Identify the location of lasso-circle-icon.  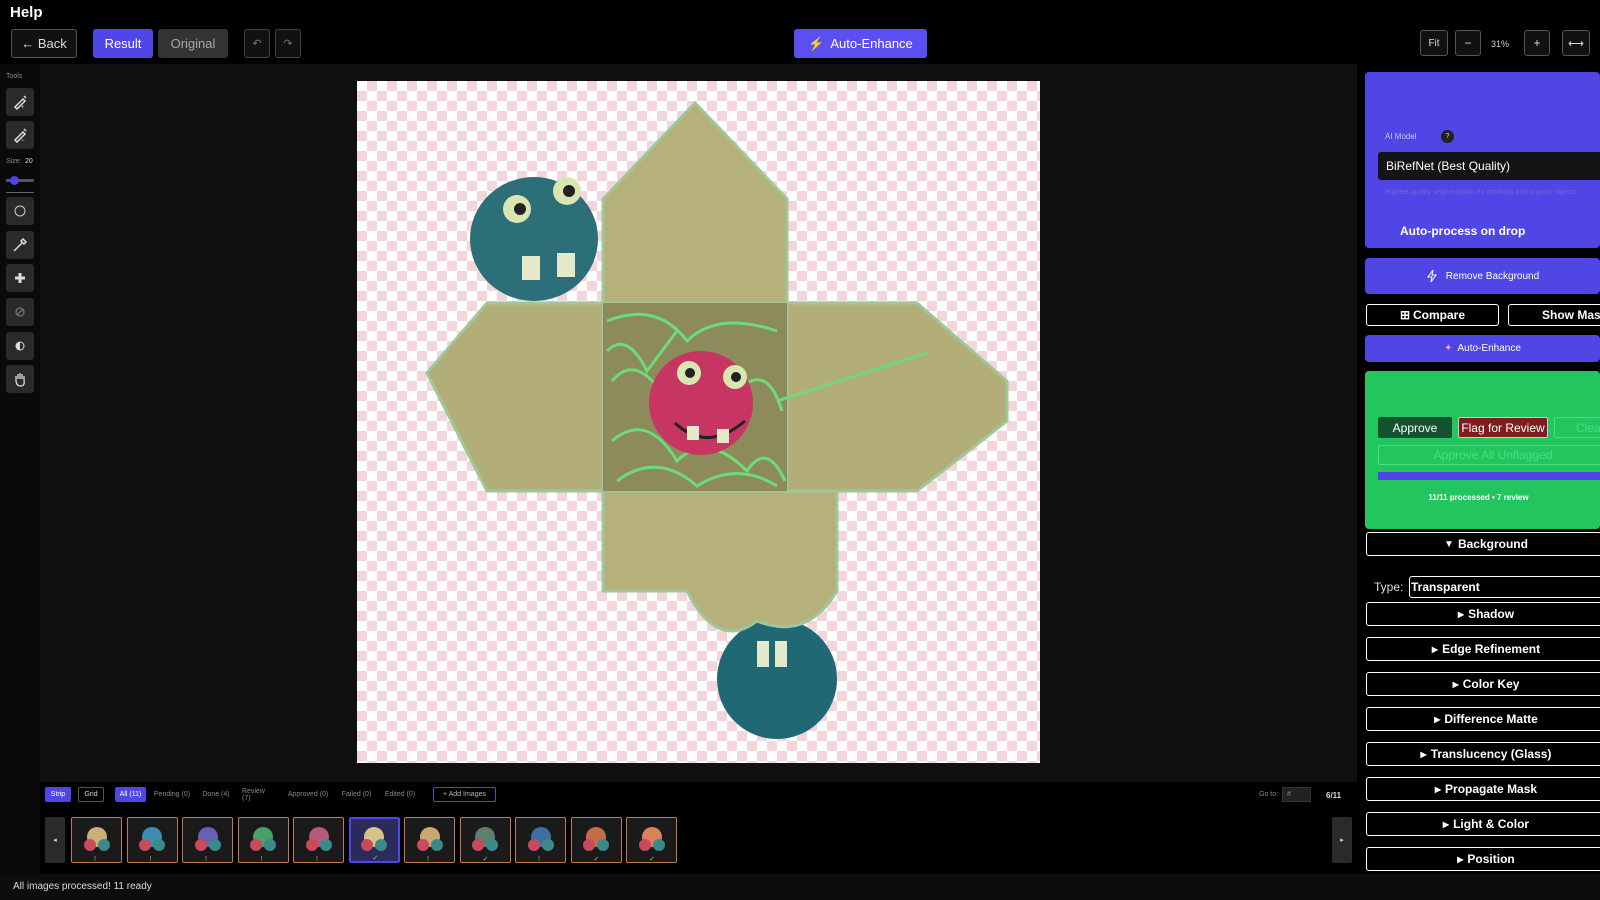
(20, 211).